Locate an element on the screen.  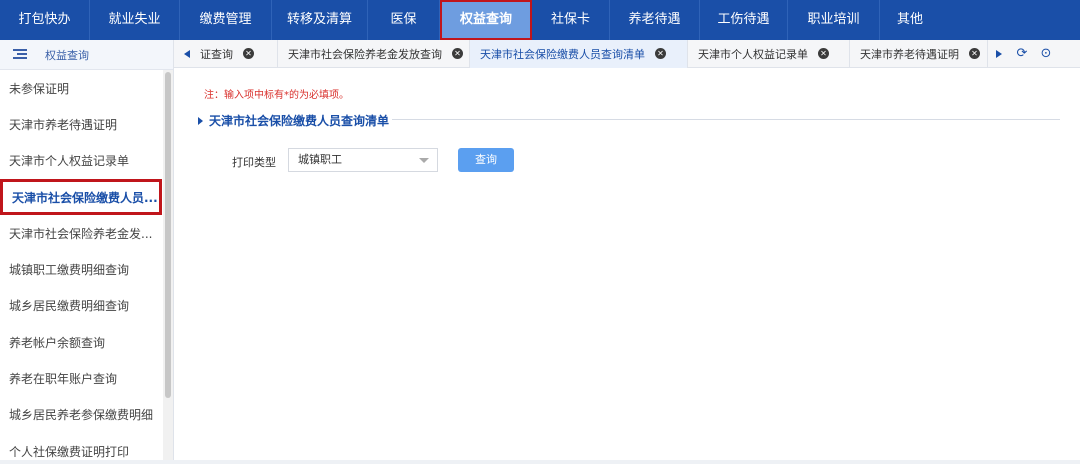
sidebar-title: 权益查询 is located at coordinates (67, 55).